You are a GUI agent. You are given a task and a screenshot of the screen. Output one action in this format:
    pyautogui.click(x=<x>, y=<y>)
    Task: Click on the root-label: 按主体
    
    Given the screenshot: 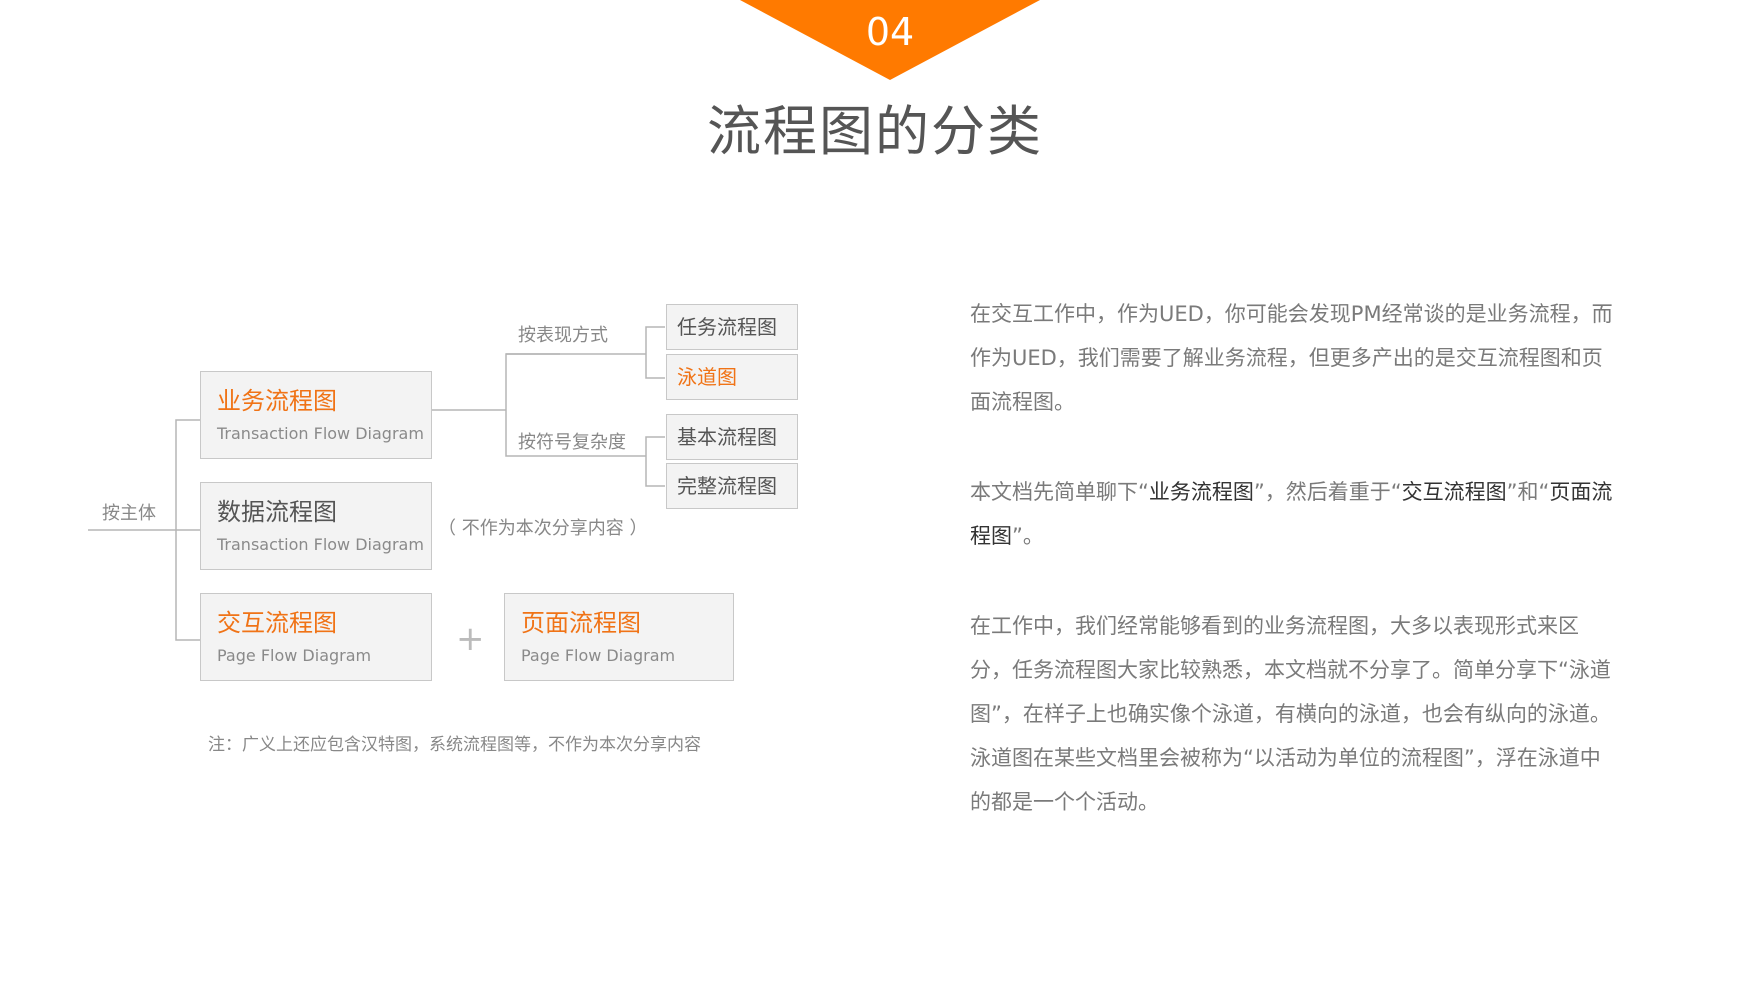 What is the action you would take?
    pyautogui.click(x=129, y=513)
    